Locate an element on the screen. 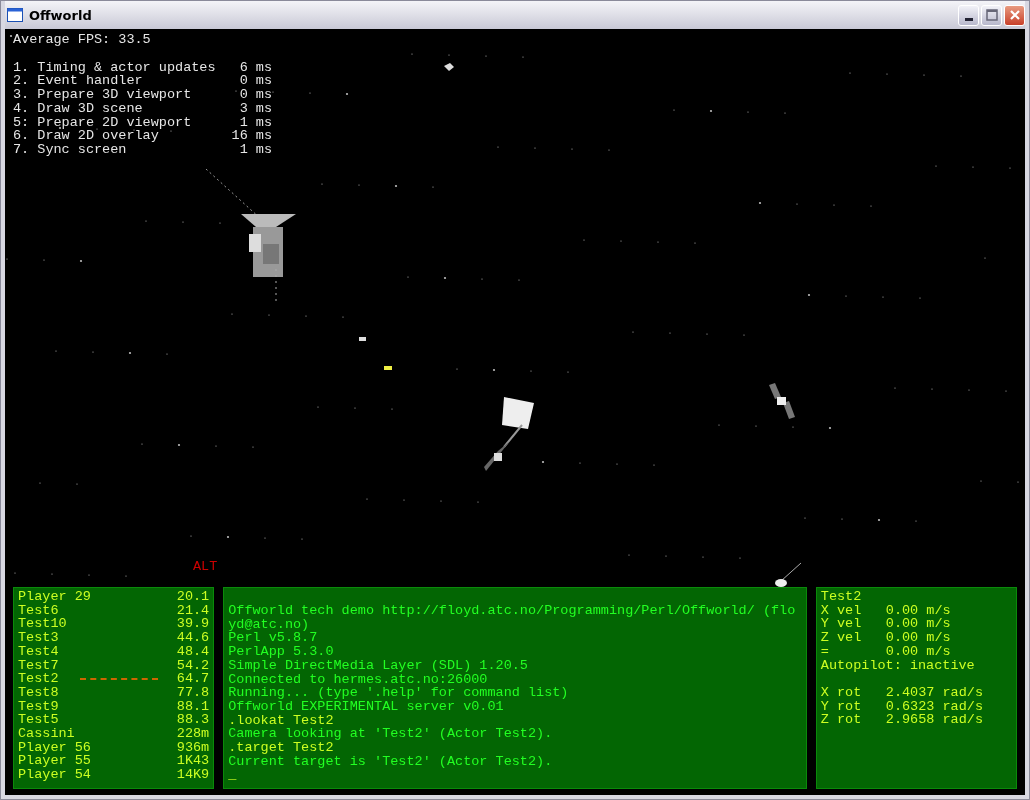  console-line: Simple DirectMedia Layer (SDL) 1.20.5 is located at coordinates (378, 665).